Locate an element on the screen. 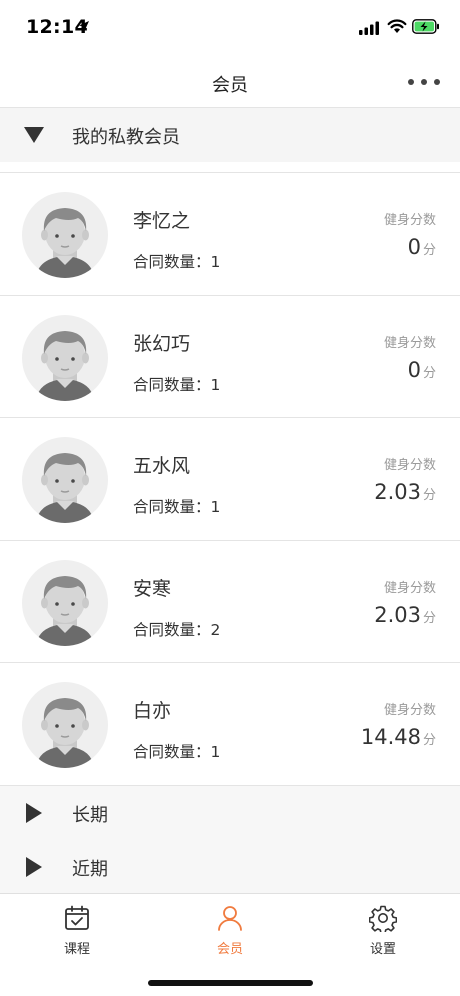 This screenshot has height=996, width=460. tab-member: 会员 is located at coordinates (230, 932).